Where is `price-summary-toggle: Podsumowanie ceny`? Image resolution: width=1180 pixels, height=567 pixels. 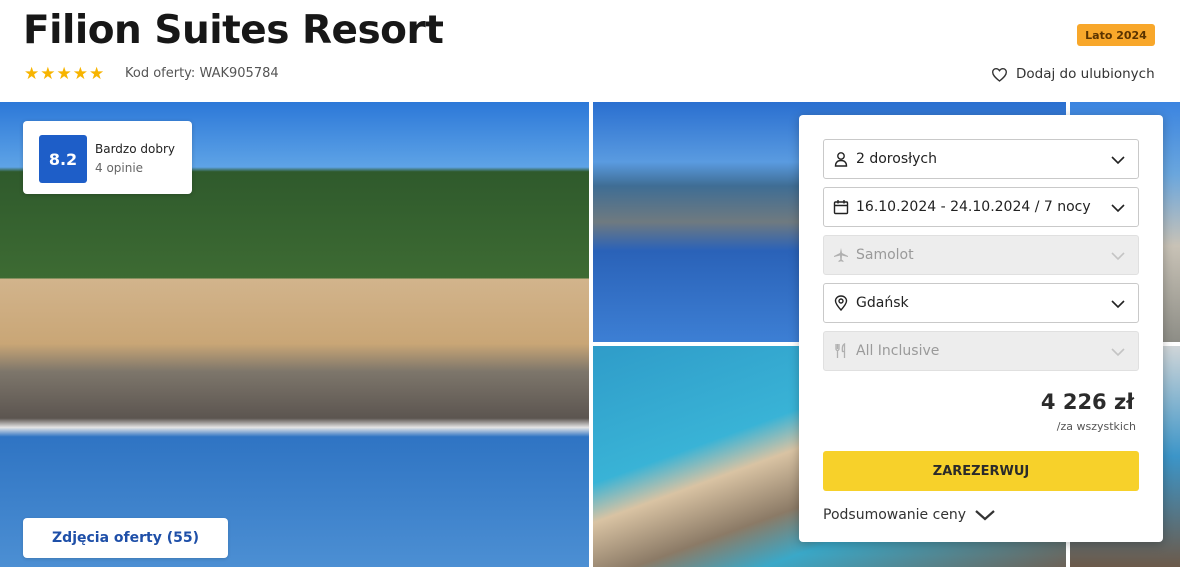
price-summary-toggle: Podsumowanie ceny is located at coordinates (909, 515).